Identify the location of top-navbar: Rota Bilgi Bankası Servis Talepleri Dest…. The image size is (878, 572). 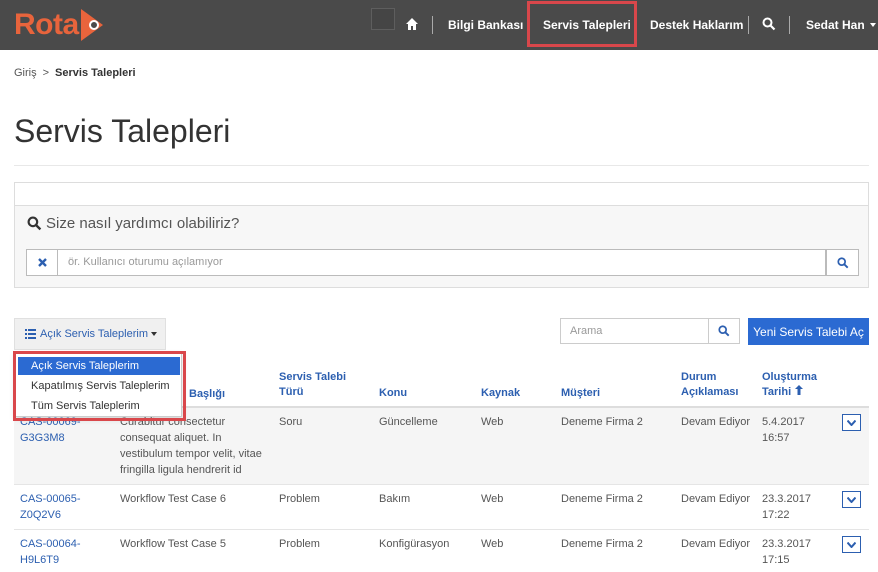
(439, 25).